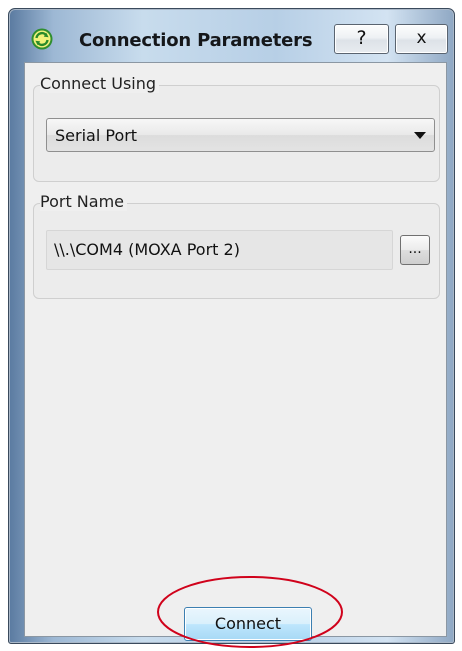 The image size is (462, 651). I want to click on connect-using-label: Connect Using, so click(100, 83).